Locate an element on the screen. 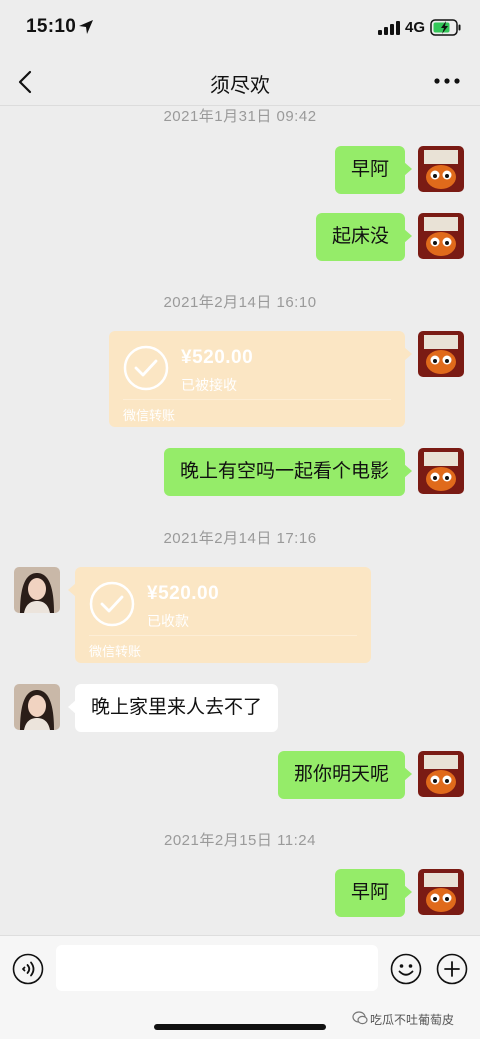 This screenshot has width=480, height=1039. sent-message: 起床没 is located at coordinates (364, 237).